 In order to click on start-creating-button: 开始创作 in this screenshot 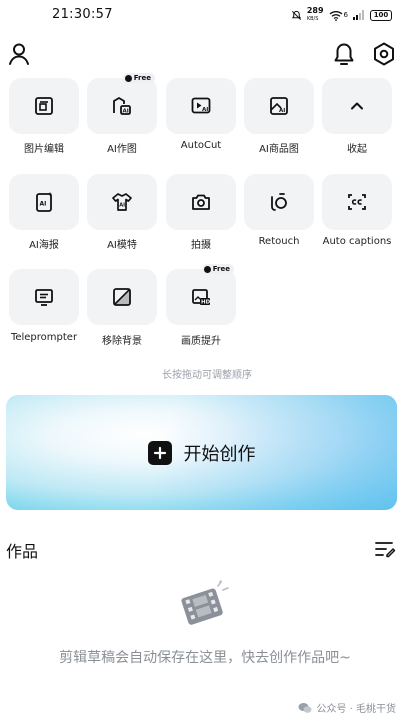, I will do `click(201, 452)`.